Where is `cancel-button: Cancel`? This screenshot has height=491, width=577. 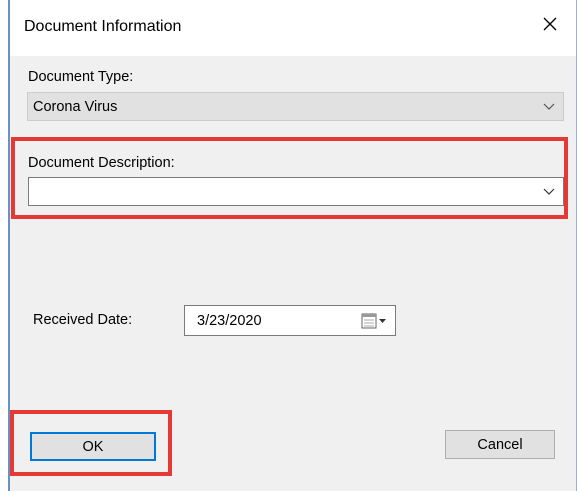
cancel-button: Cancel is located at coordinates (500, 444).